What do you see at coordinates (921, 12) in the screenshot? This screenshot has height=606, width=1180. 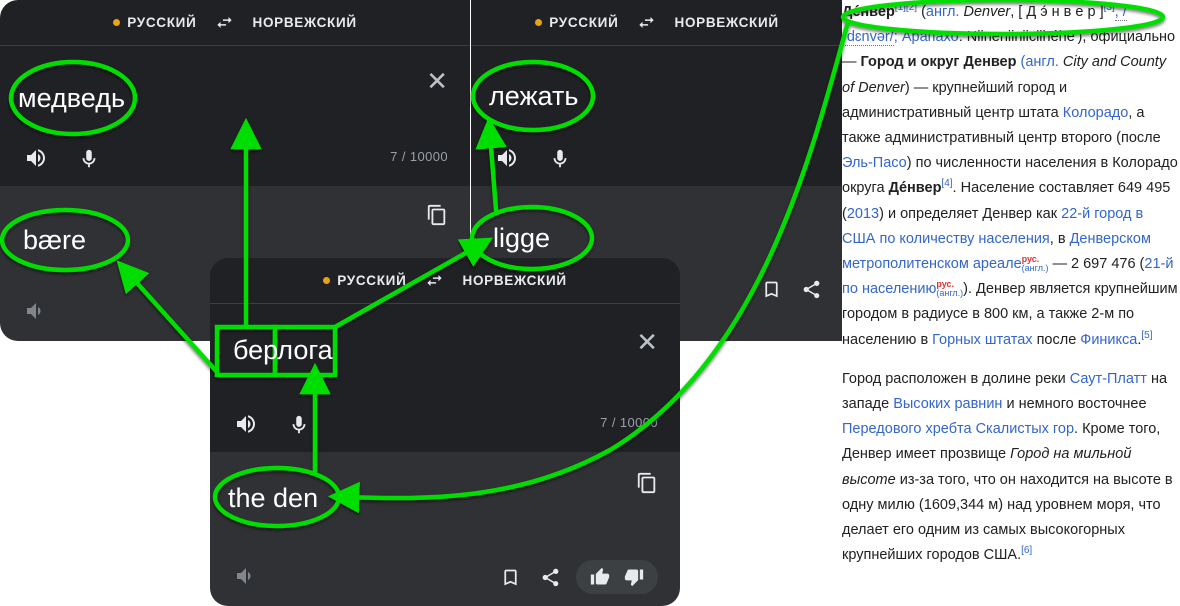 I see `text-open-paren: (` at bounding box center [921, 12].